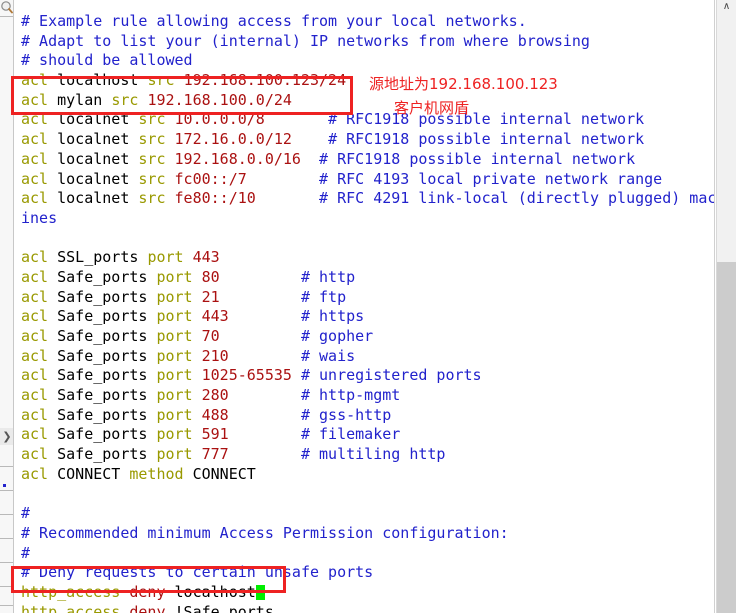  Describe the element at coordinates (215, 454) in the screenshot. I see `code-token: 777` at that location.